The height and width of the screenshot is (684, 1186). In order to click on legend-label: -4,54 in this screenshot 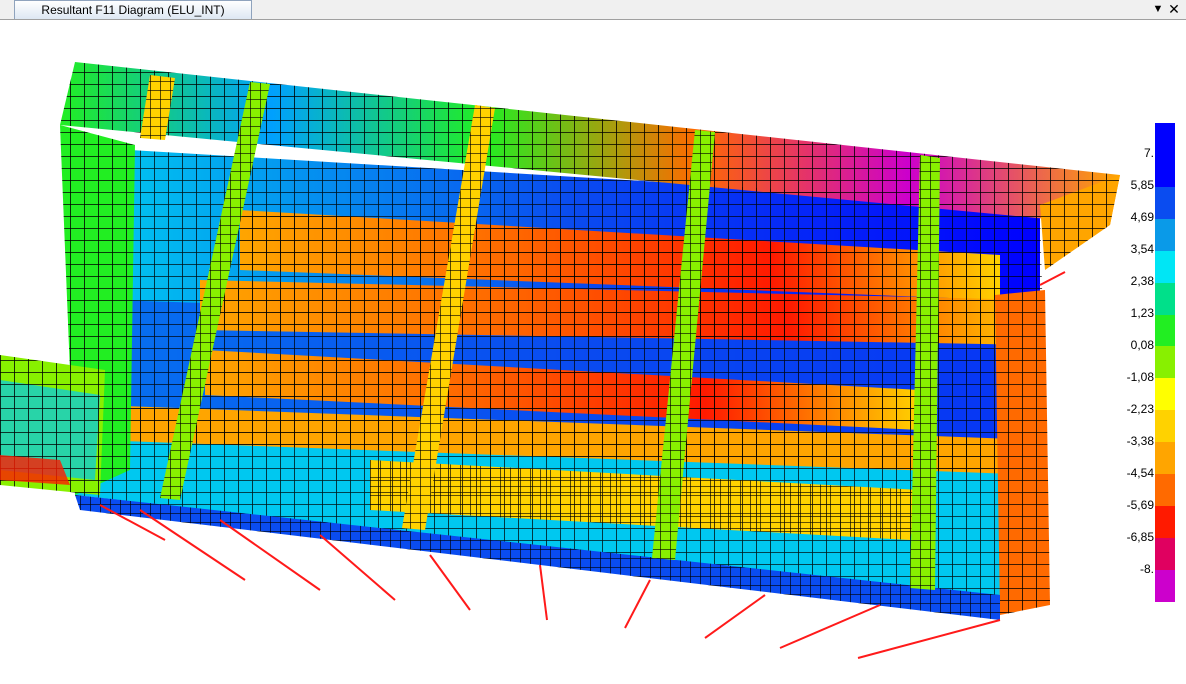, I will do `click(1140, 473)`.